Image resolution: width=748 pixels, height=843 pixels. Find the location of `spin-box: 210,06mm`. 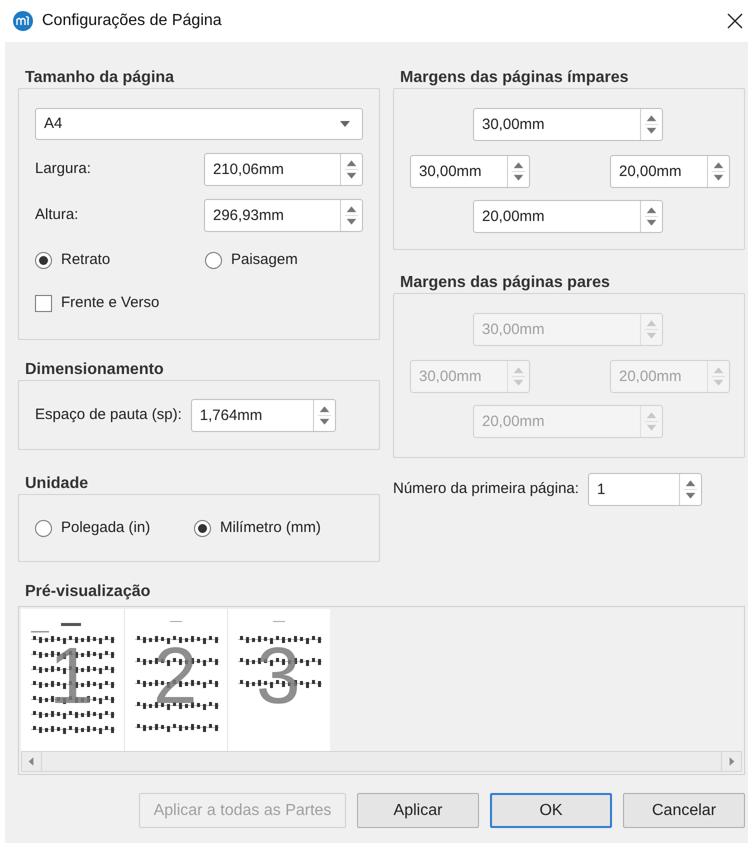

spin-box: 210,06mm is located at coordinates (283, 169).